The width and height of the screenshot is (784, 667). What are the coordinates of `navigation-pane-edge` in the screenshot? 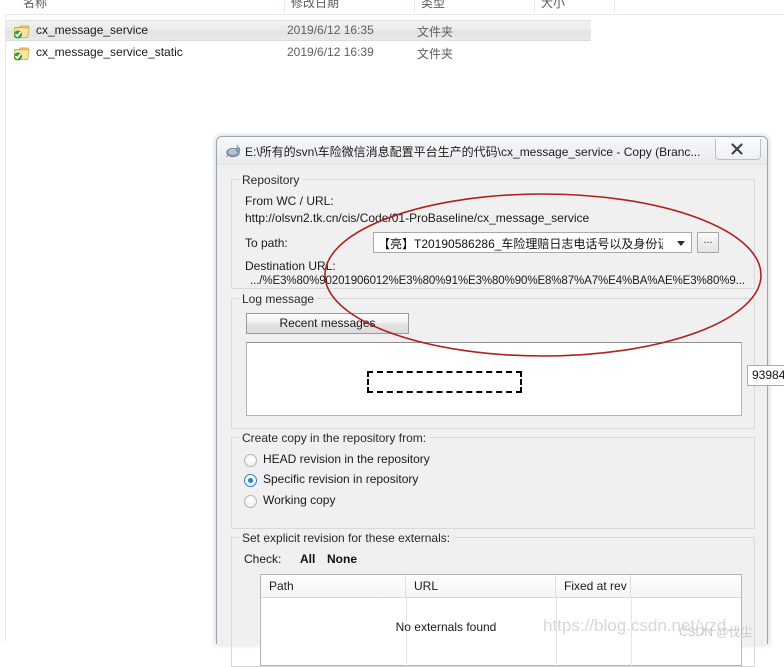 It's located at (3, 321).